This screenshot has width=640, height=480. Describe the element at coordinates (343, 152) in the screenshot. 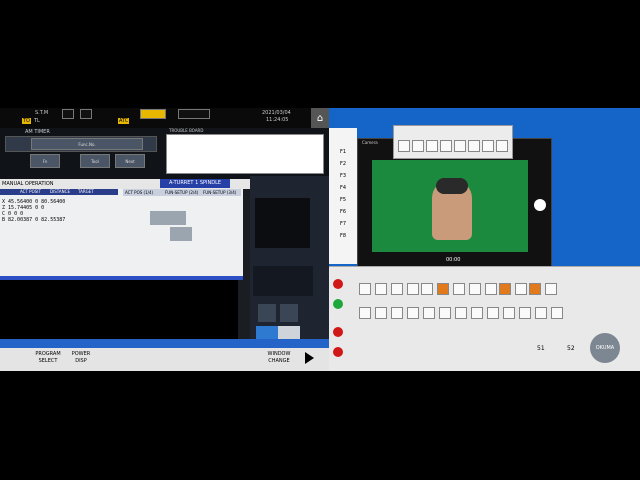

I see `f1-key: F1` at that location.